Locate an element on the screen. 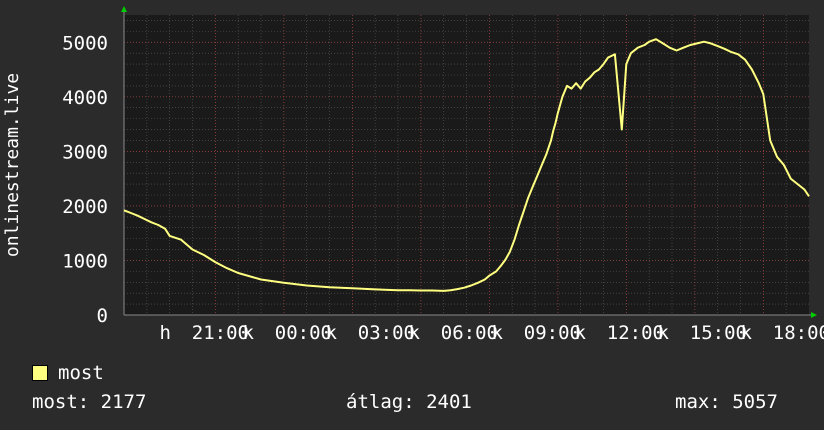 This screenshot has width=824, height=430. y-tick-label: 2000 is located at coordinates (85, 207).